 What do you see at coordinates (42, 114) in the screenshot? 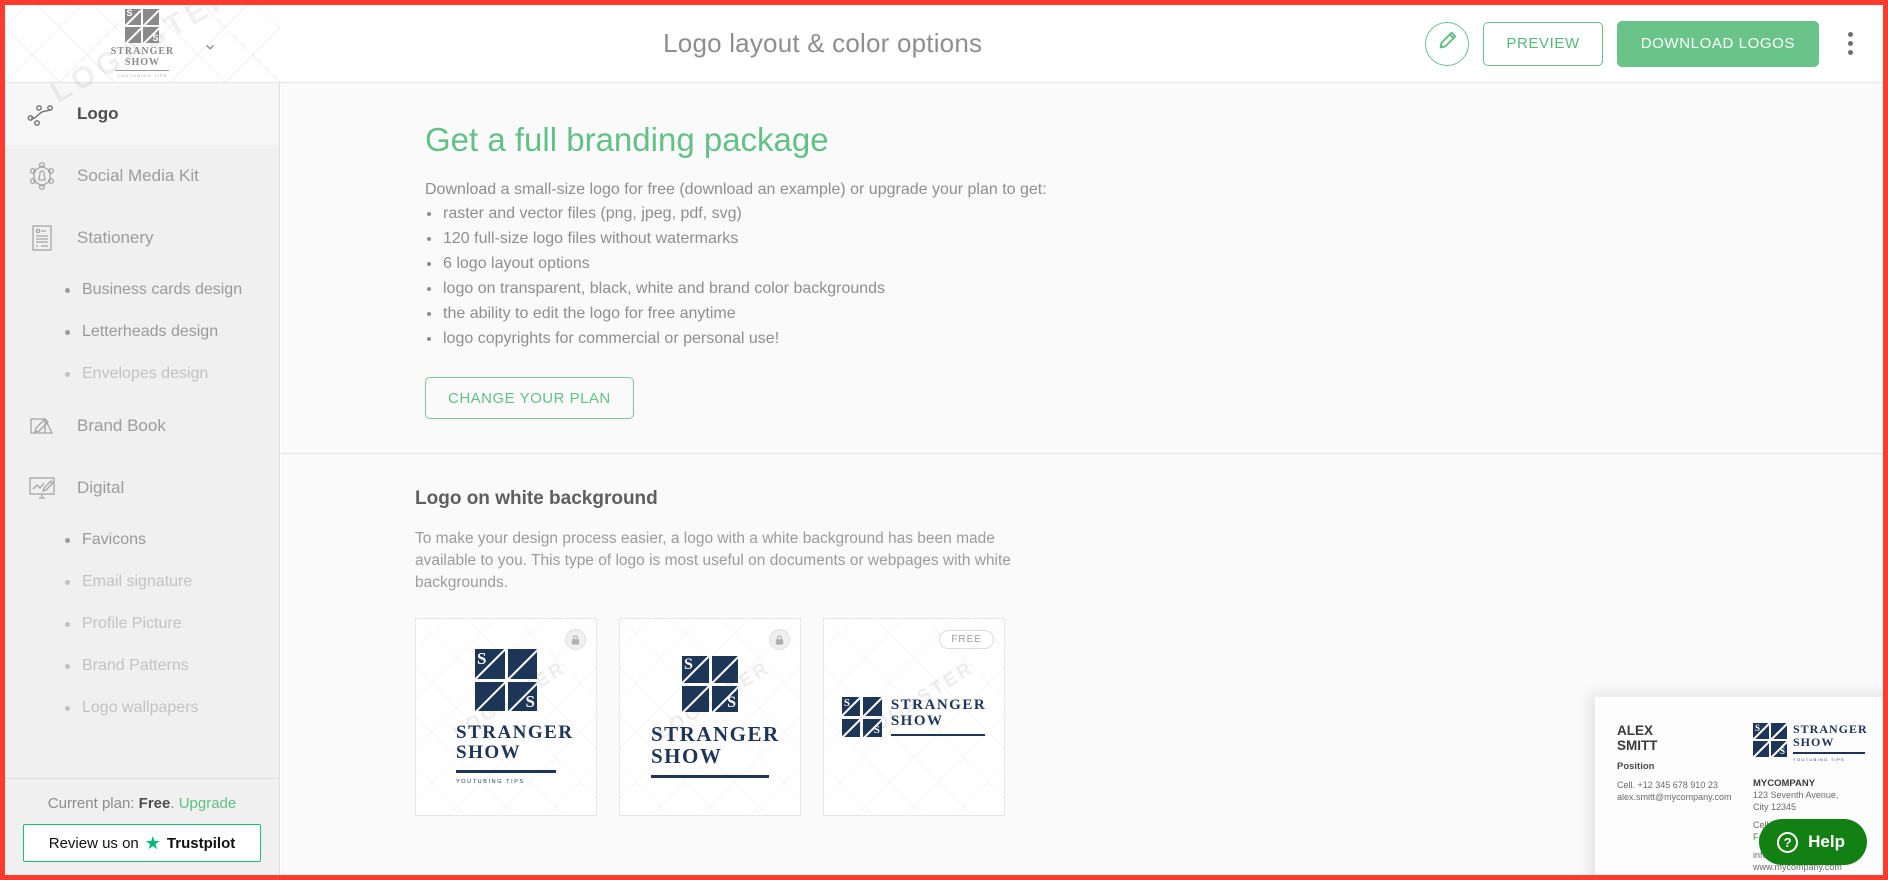
I see `logo-node-icon` at bounding box center [42, 114].